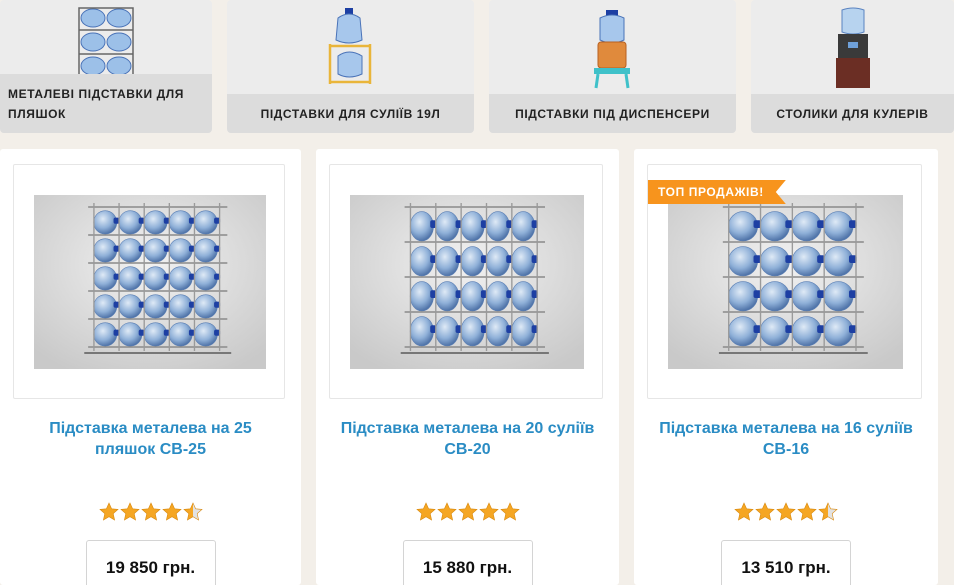 The width and height of the screenshot is (954, 585). I want to click on price-box: 15 880 грн., so click(467, 562).